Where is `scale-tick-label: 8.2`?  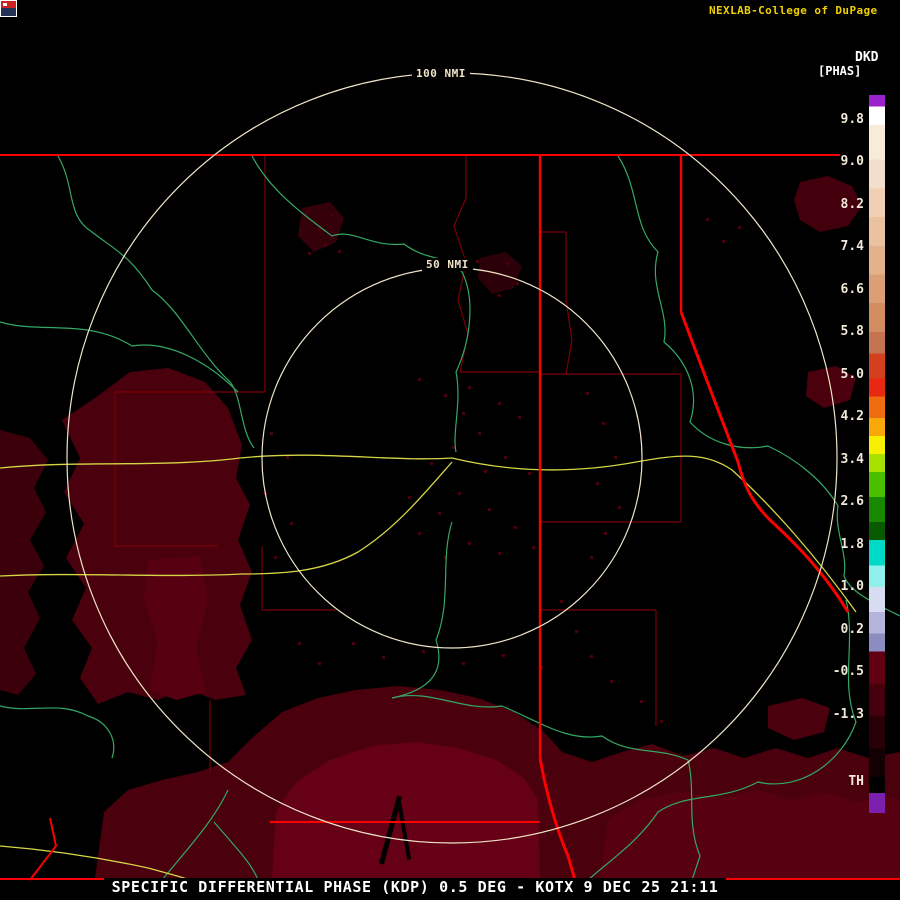 scale-tick-label: 8.2 is located at coordinates (852, 204).